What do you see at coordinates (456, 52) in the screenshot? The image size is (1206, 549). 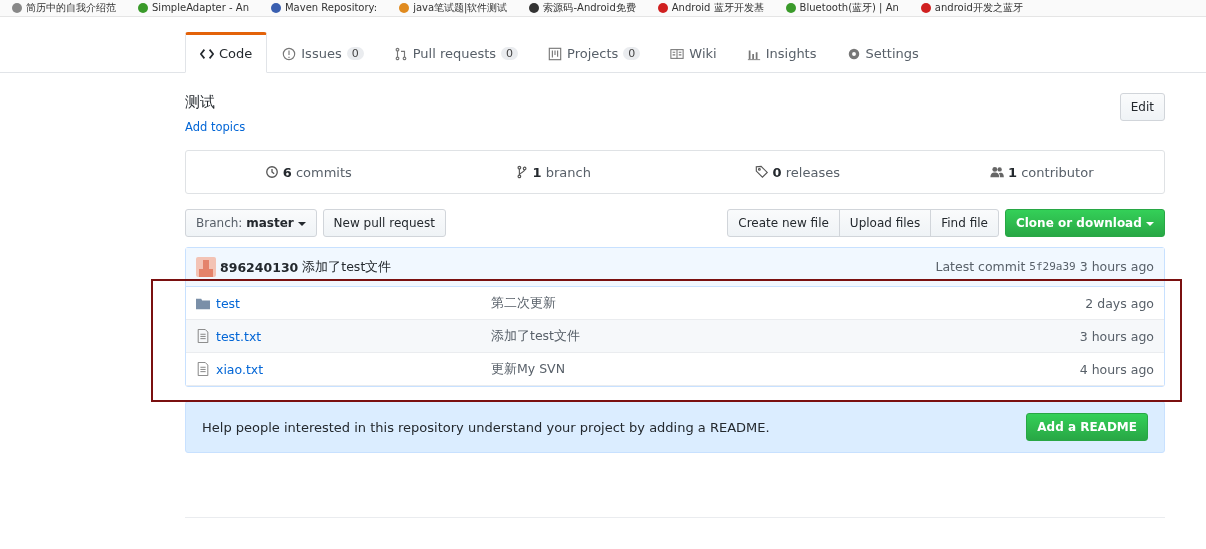 I see `repo-tab: Pull requests 0` at bounding box center [456, 52].